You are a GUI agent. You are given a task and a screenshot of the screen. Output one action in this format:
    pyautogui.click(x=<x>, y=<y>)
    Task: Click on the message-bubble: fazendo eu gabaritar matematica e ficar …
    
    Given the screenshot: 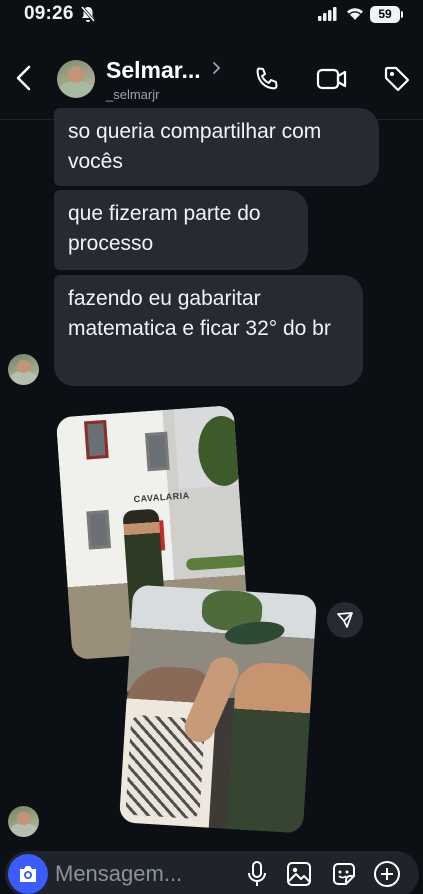 What is the action you would take?
    pyautogui.click(x=208, y=330)
    